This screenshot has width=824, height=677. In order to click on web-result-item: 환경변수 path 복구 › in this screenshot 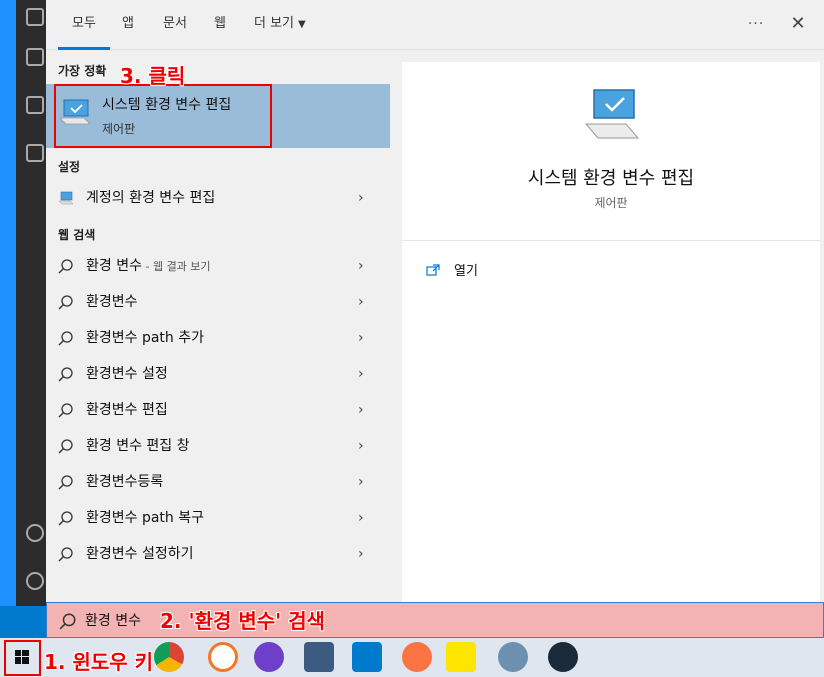, I will do `click(218, 518)`.